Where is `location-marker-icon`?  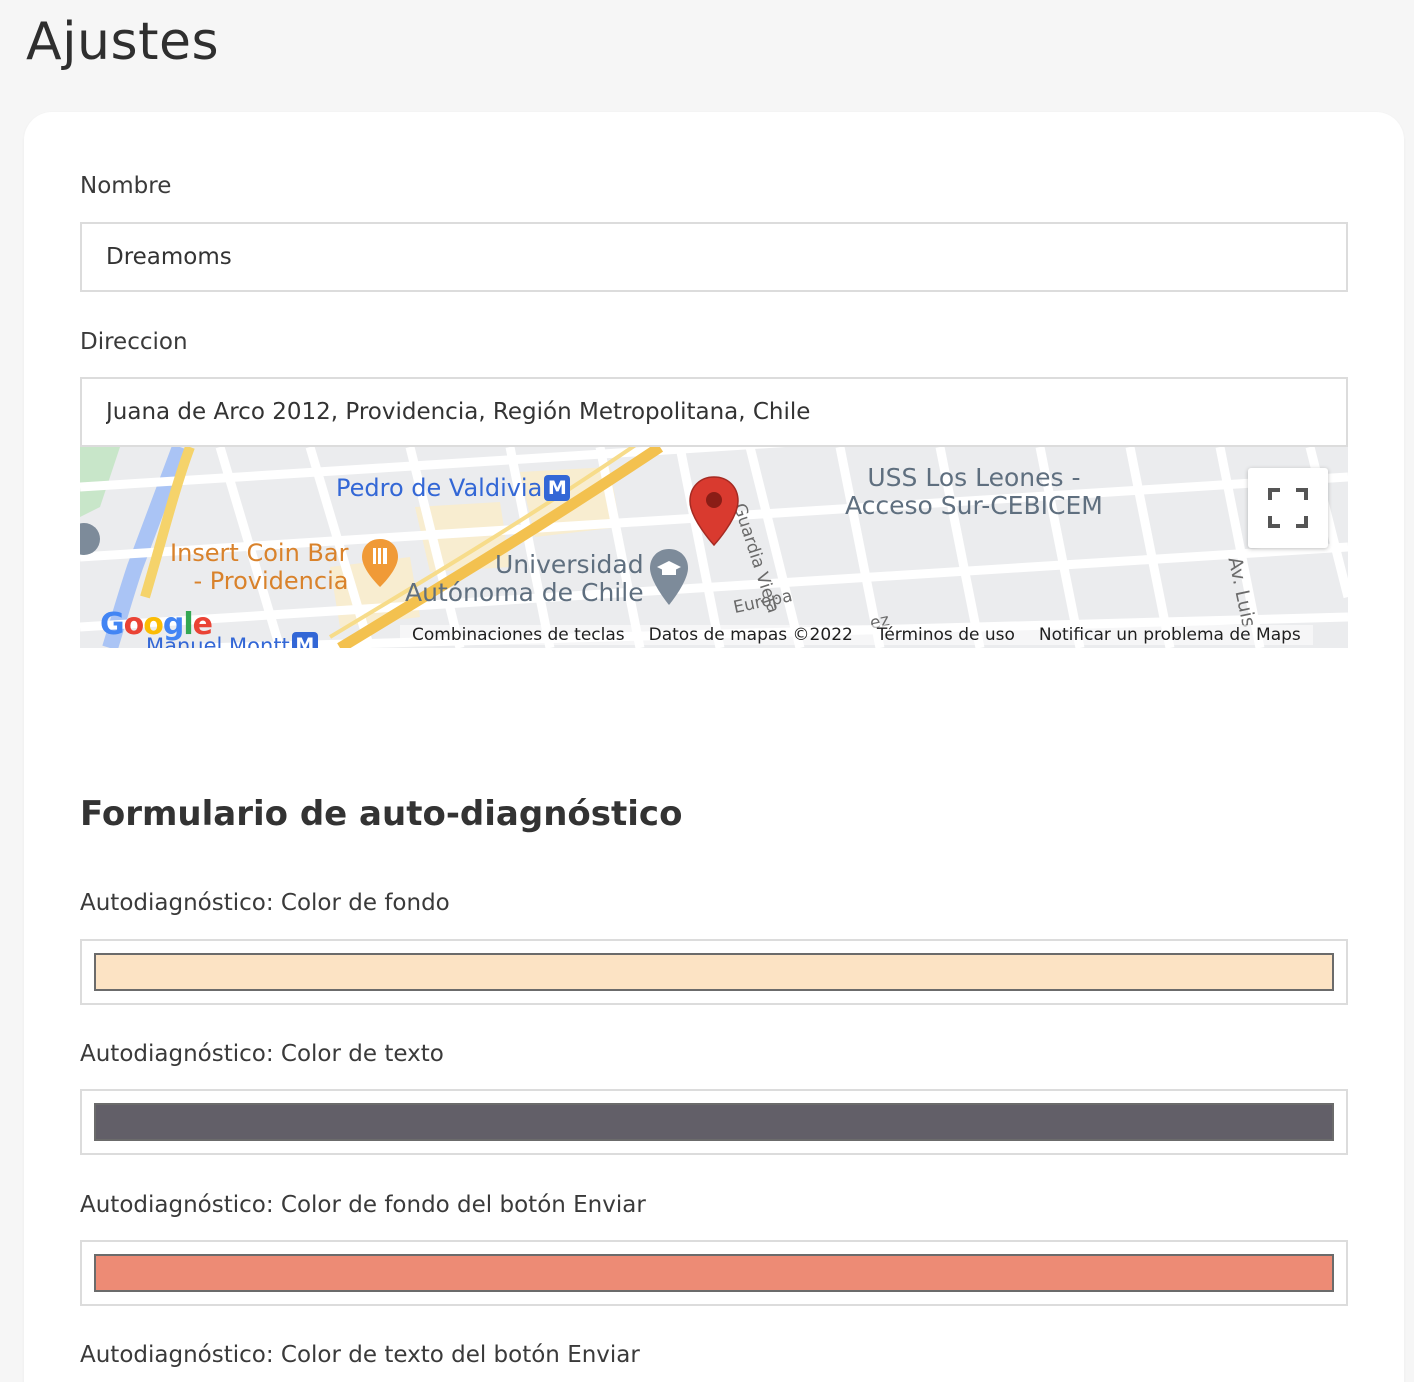 location-marker-icon is located at coordinates (714, 511).